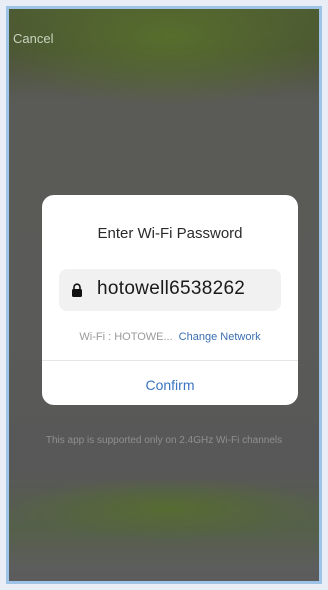 This screenshot has height=590, width=328. I want to click on change-network-link: Change Network, so click(220, 337).